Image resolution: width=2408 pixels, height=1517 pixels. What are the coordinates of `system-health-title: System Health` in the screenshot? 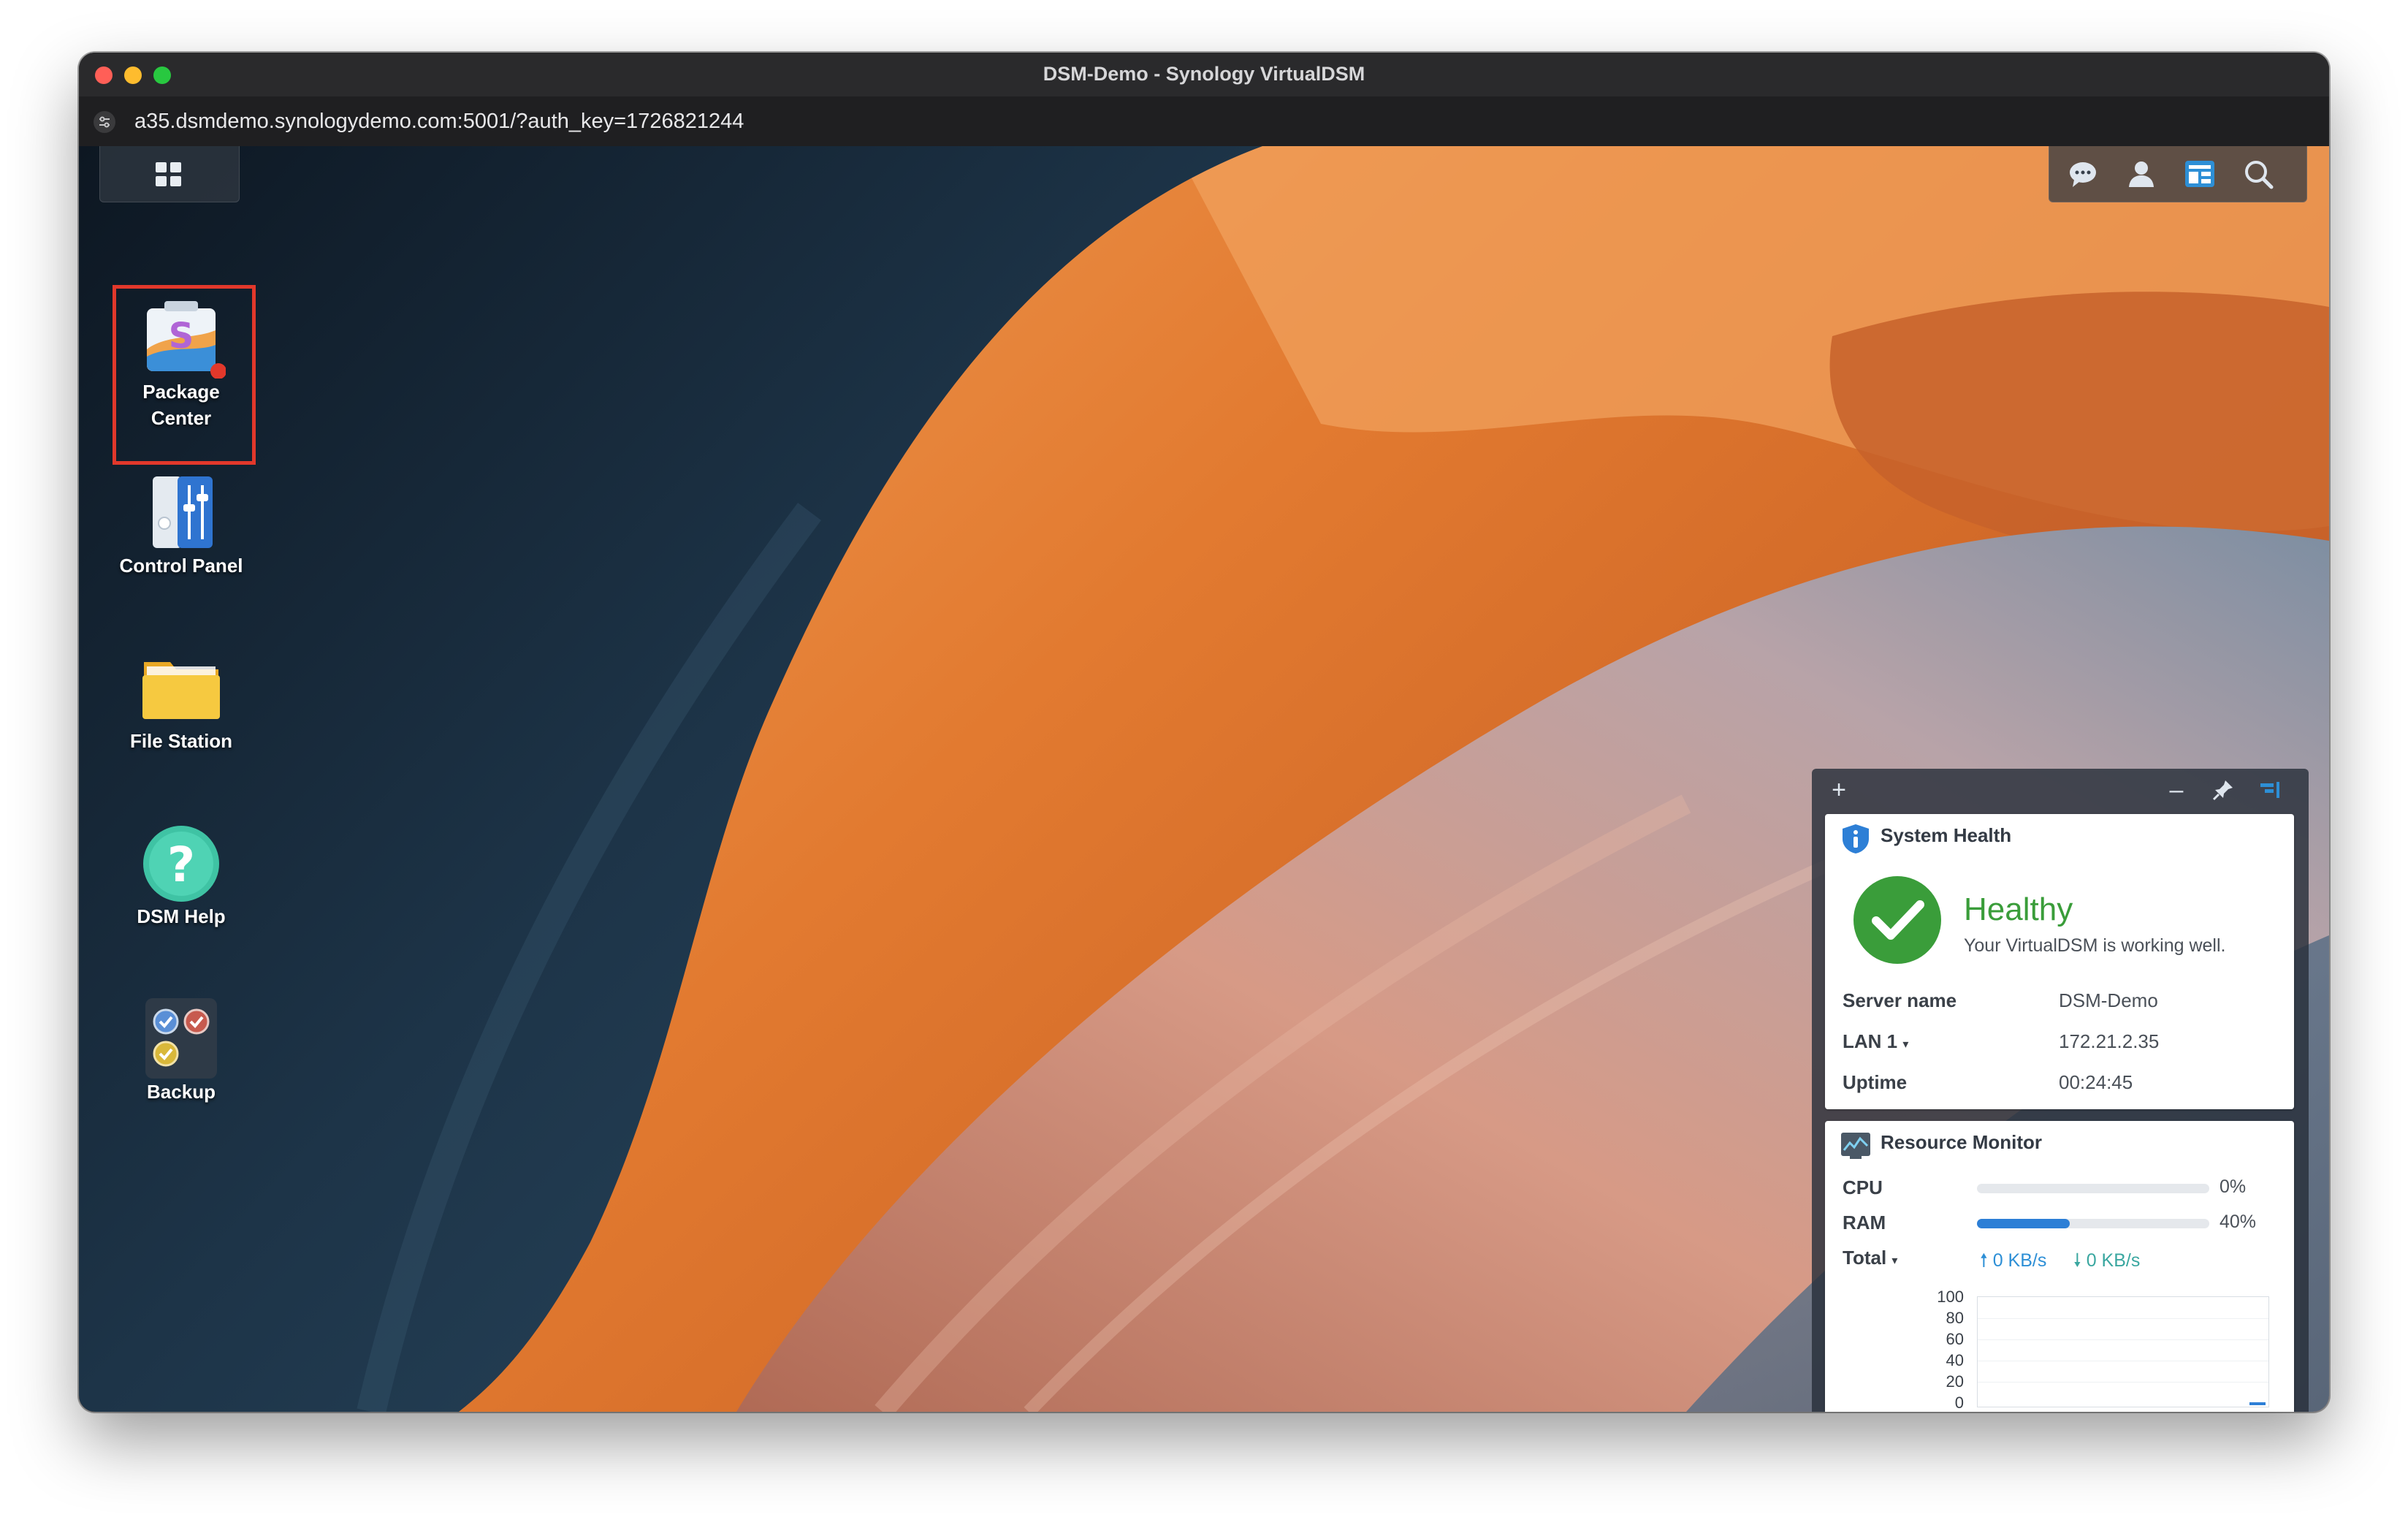 It's located at (1947, 835).